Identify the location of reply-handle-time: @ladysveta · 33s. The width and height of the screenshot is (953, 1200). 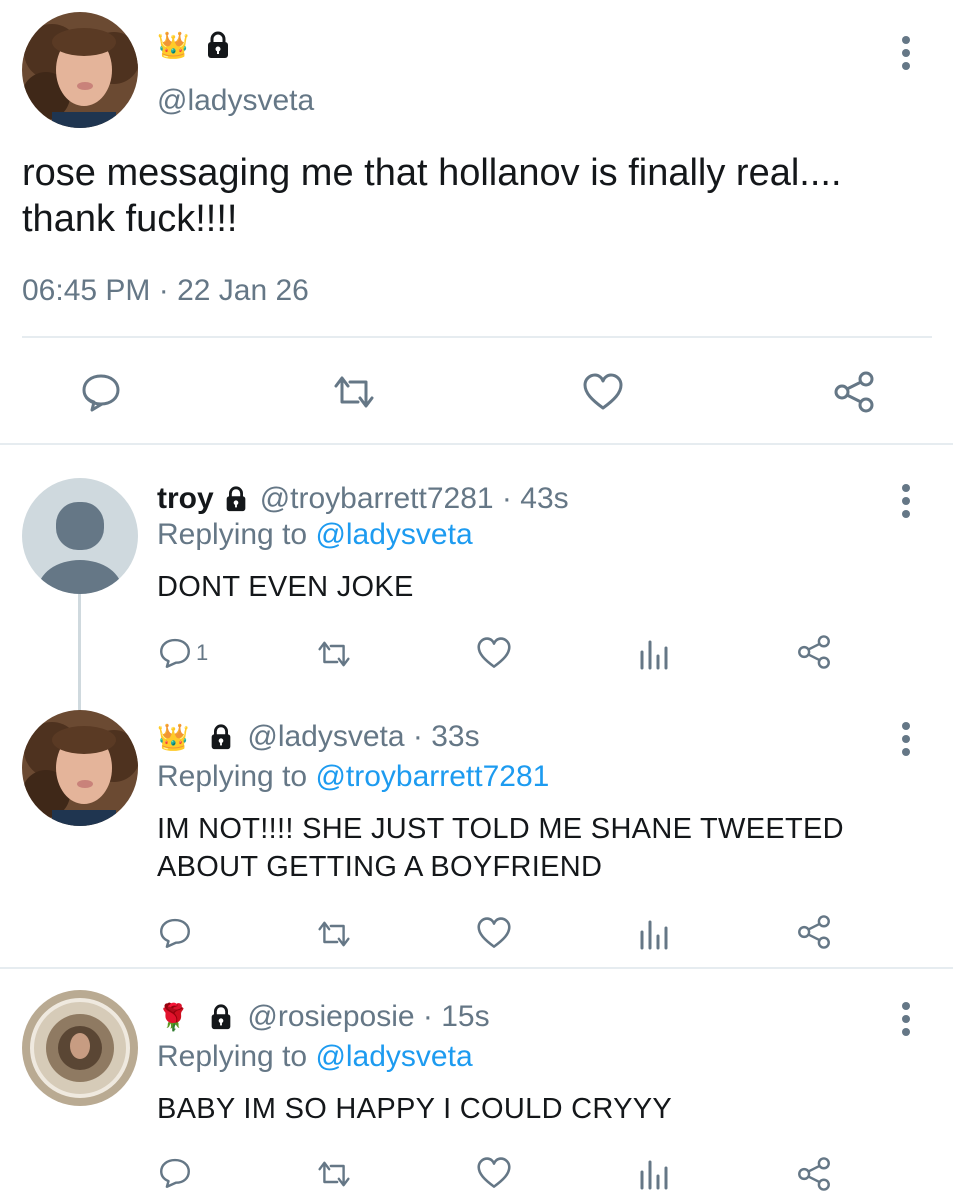
(363, 737).